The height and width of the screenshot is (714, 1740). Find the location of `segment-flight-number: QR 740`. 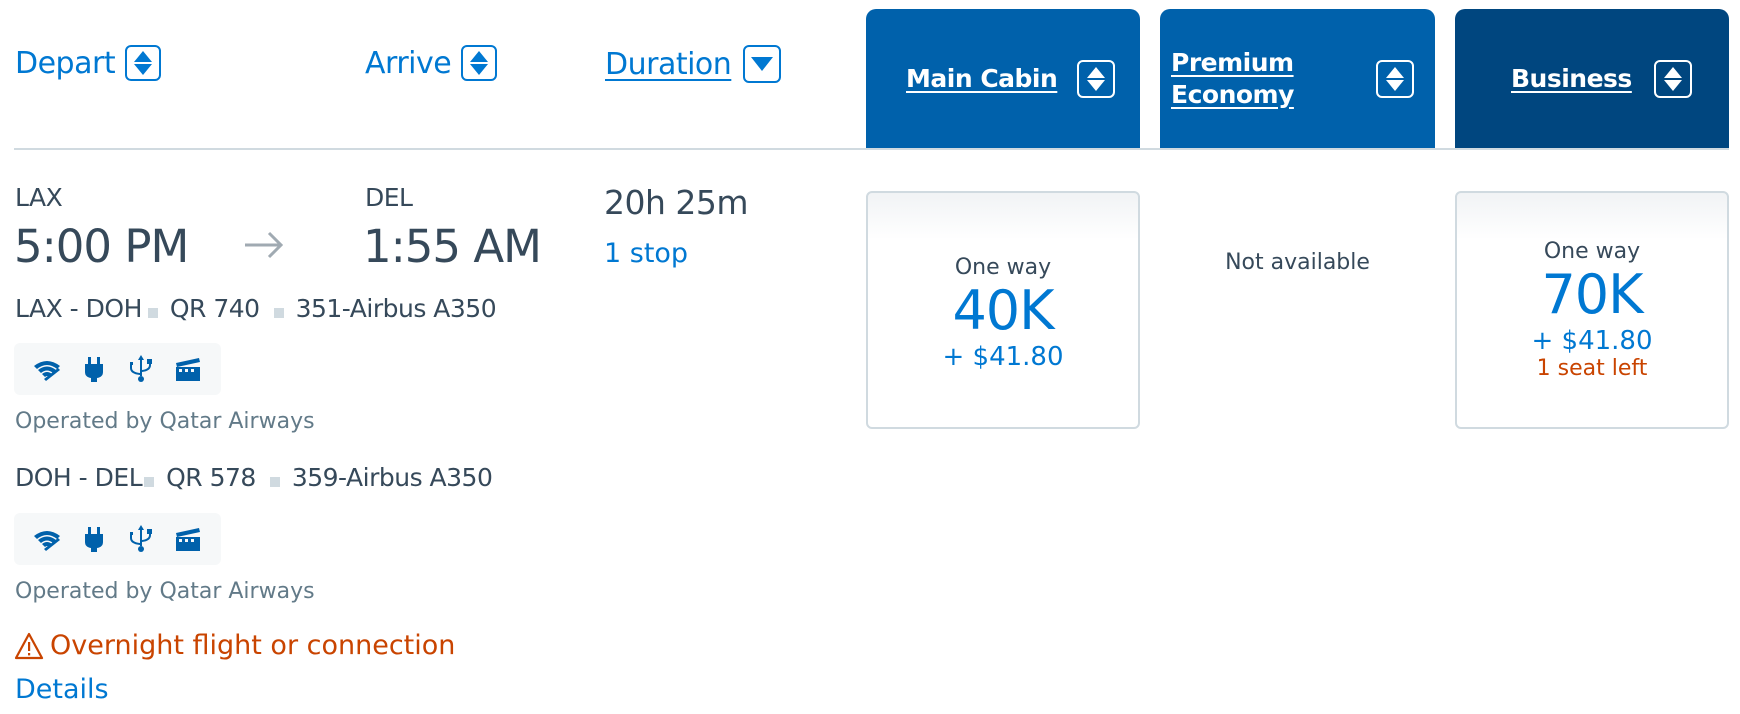

segment-flight-number: QR 740 is located at coordinates (214, 308).